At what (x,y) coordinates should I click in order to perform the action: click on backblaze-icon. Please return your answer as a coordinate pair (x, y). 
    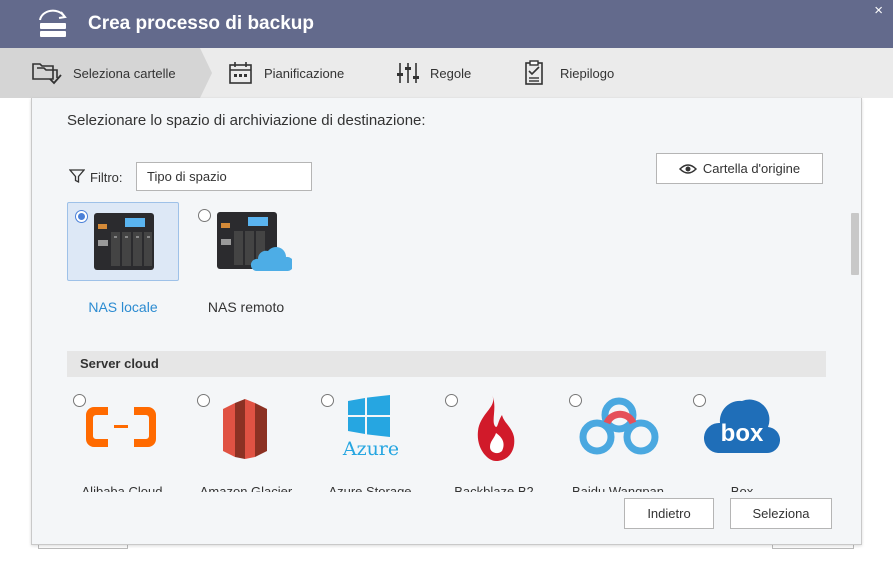
    Looking at the image, I should click on (496, 428).